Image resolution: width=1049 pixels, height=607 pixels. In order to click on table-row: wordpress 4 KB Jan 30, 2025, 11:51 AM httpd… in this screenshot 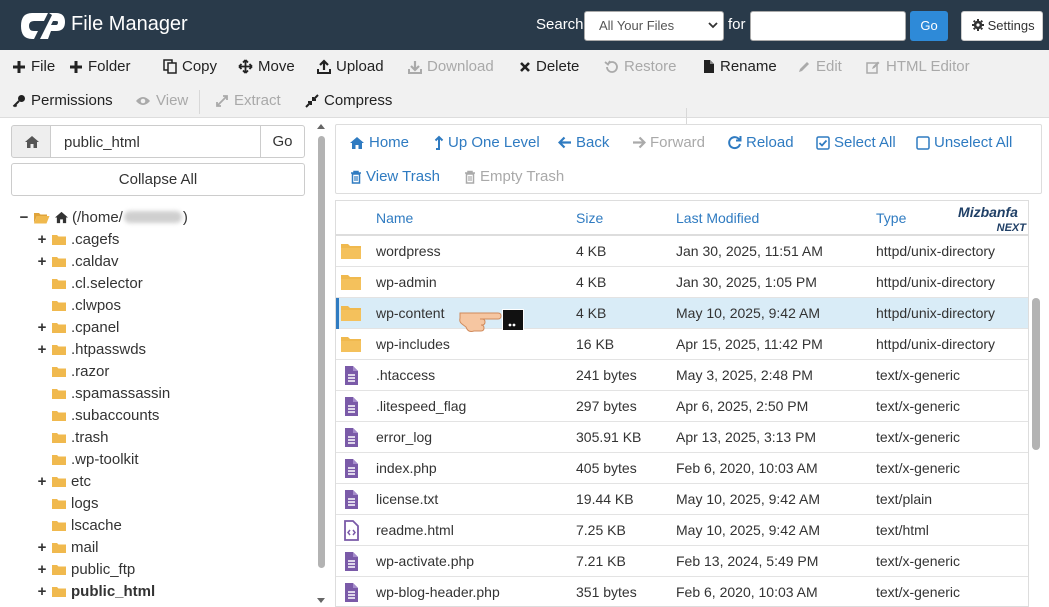, I will do `click(682, 251)`.